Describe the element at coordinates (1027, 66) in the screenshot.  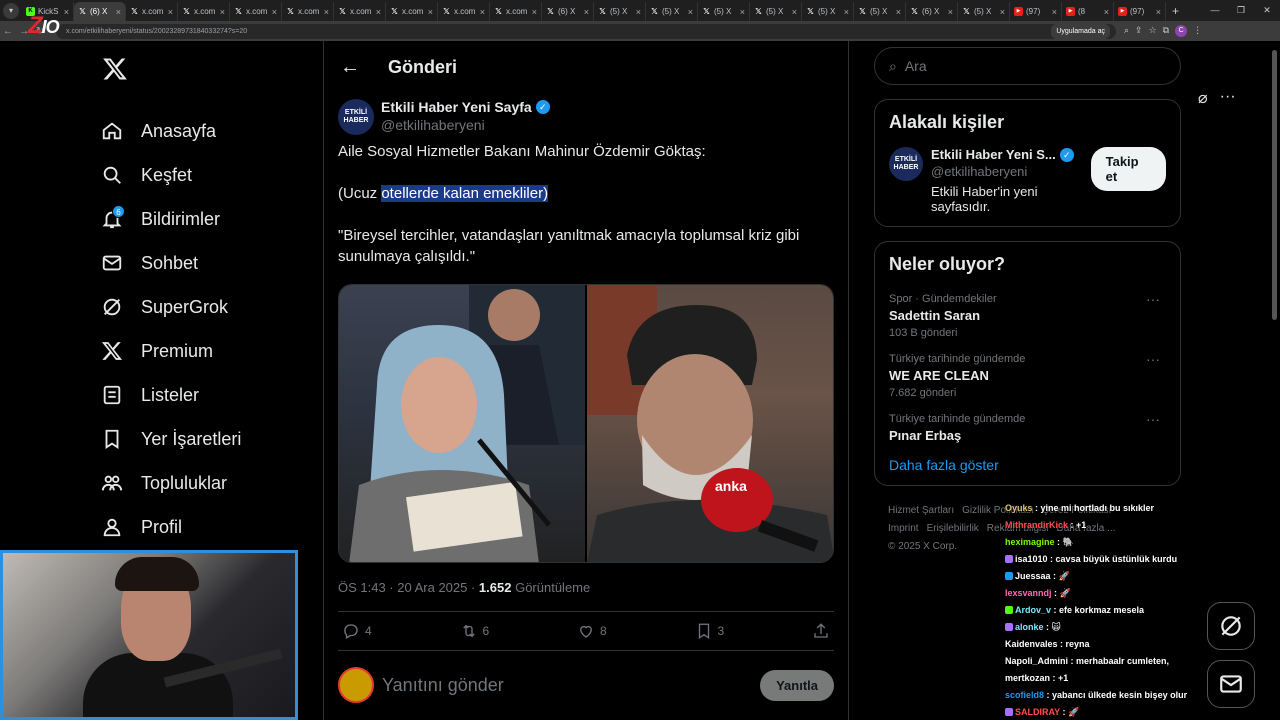
I see `search-input: ⌕ Ara` at that location.